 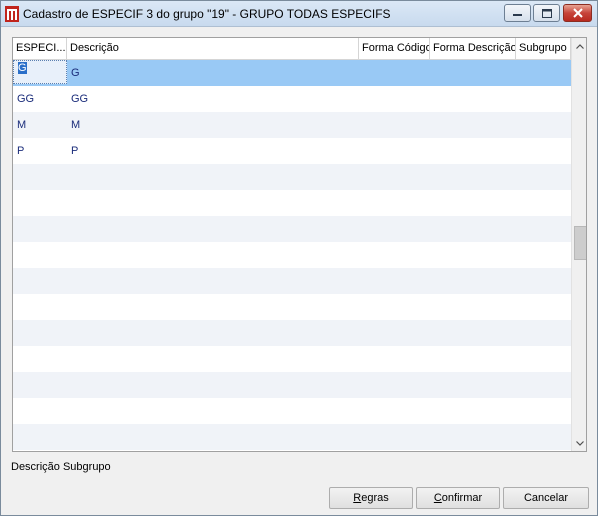 I want to click on minimize-icon, so click(x=517, y=15).